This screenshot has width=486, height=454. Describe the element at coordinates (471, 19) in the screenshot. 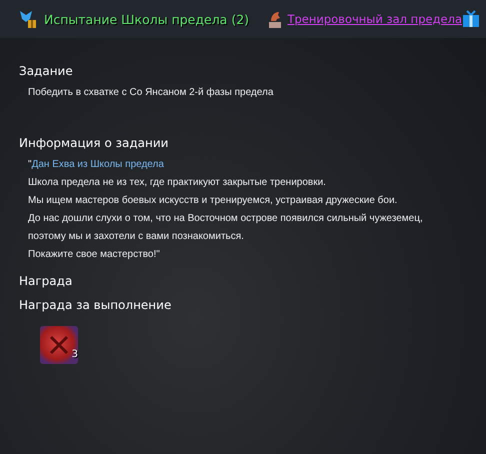

I see `gift-icon` at that location.